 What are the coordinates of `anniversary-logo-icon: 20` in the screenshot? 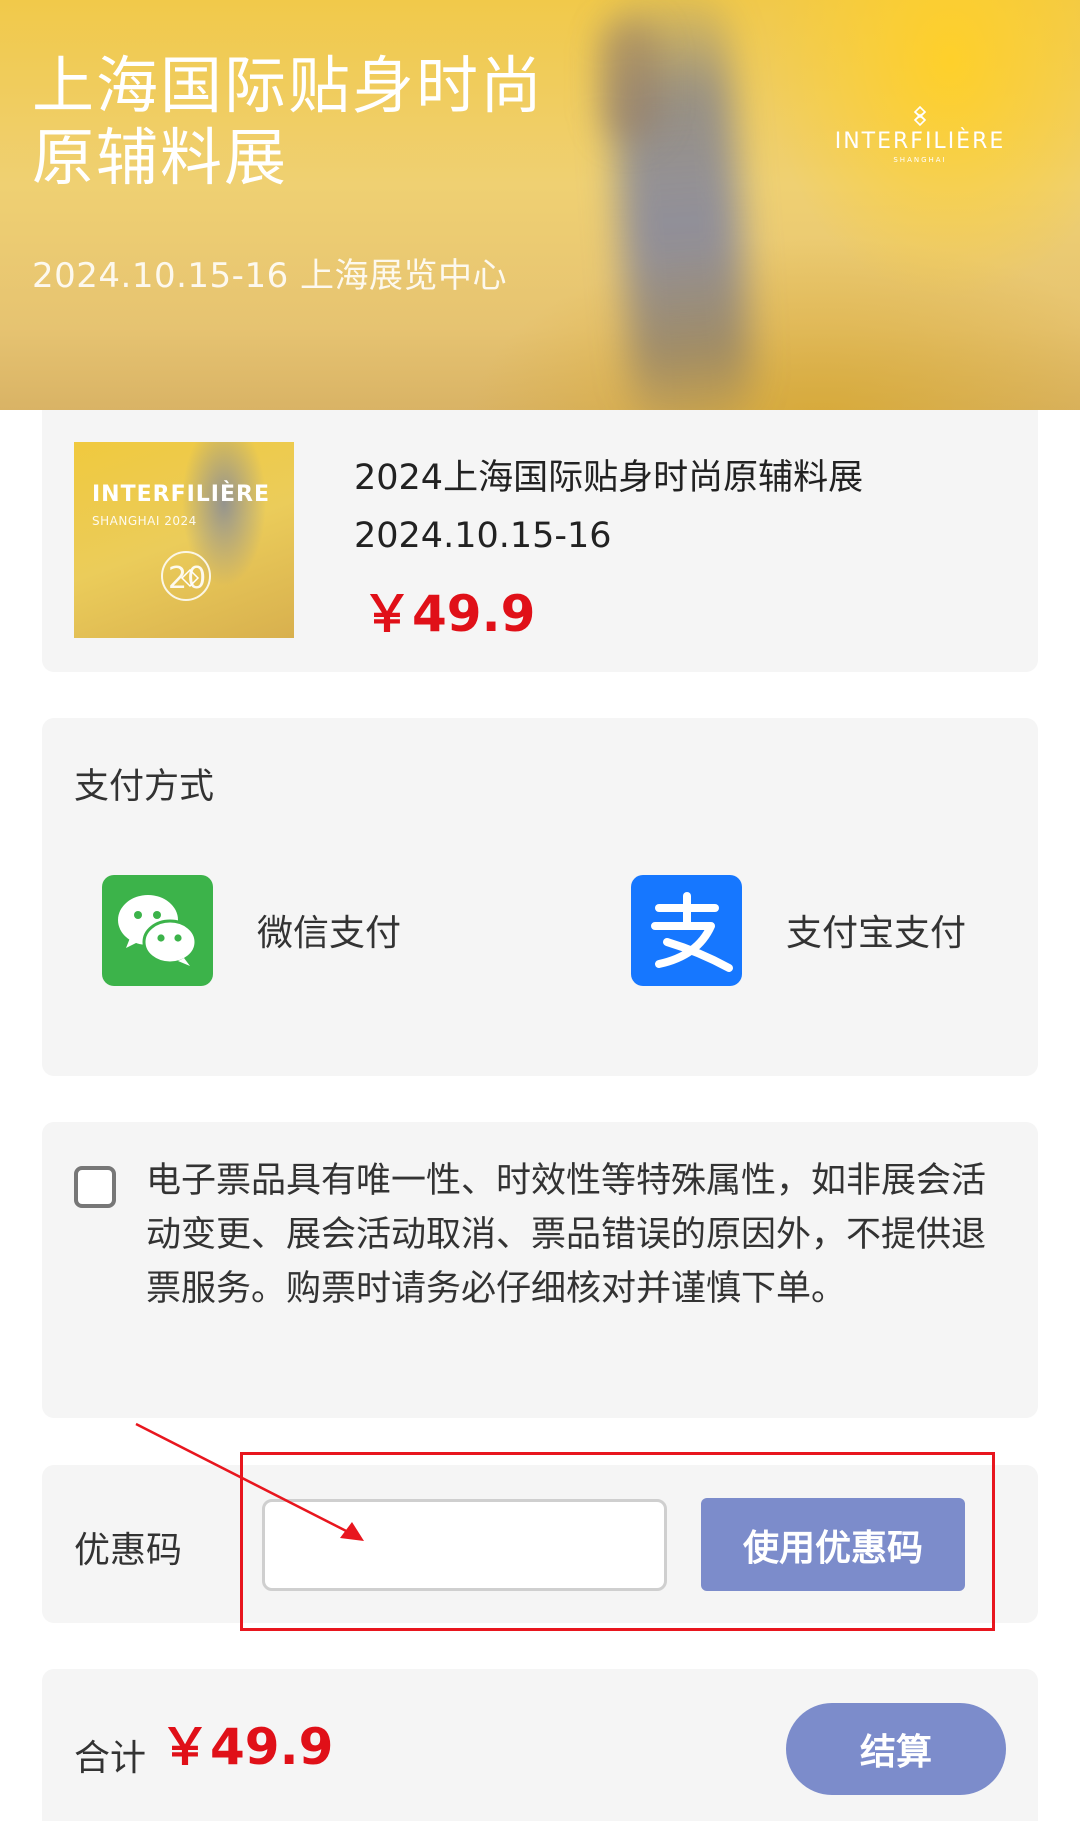 It's located at (186, 576).